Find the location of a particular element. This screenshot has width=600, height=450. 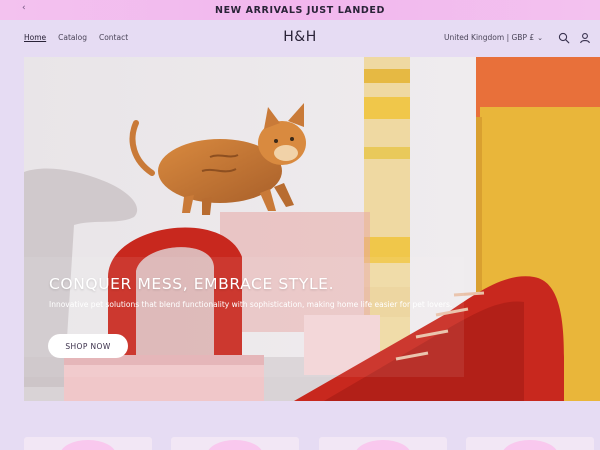

account-icon is located at coordinates (585, 37).